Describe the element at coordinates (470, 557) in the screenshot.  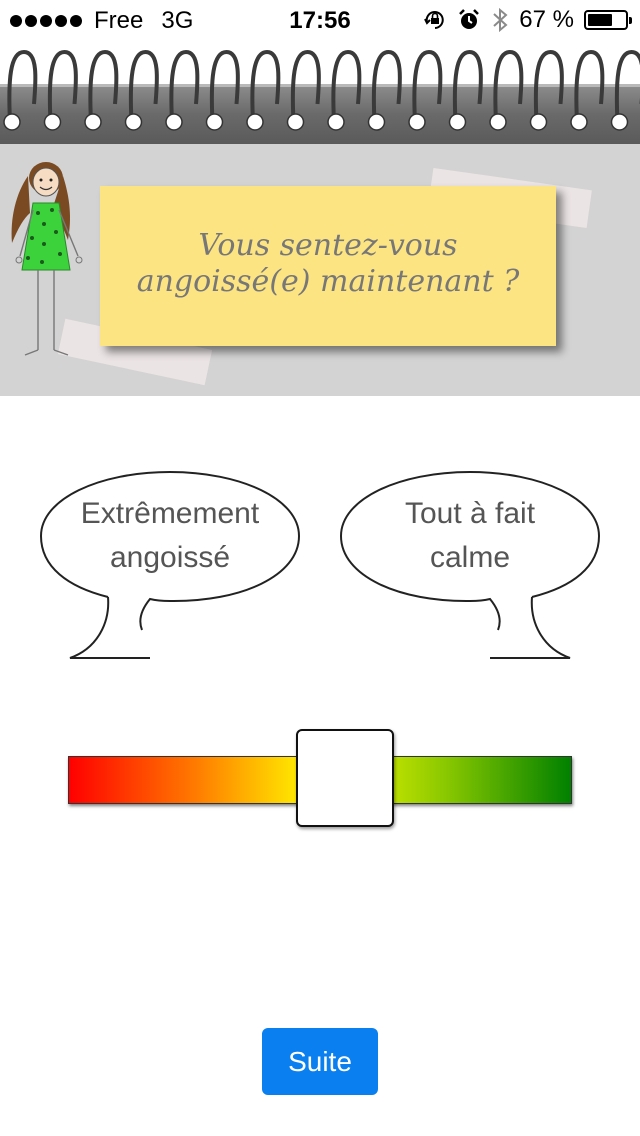
I see `right-label-line-2: calme` at that location.